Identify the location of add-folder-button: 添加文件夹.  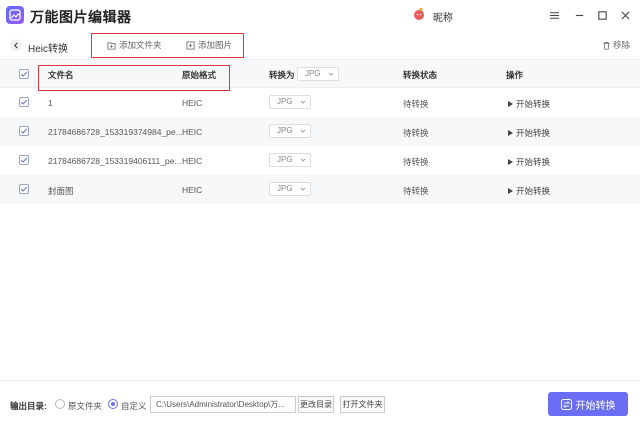
(134, 45).